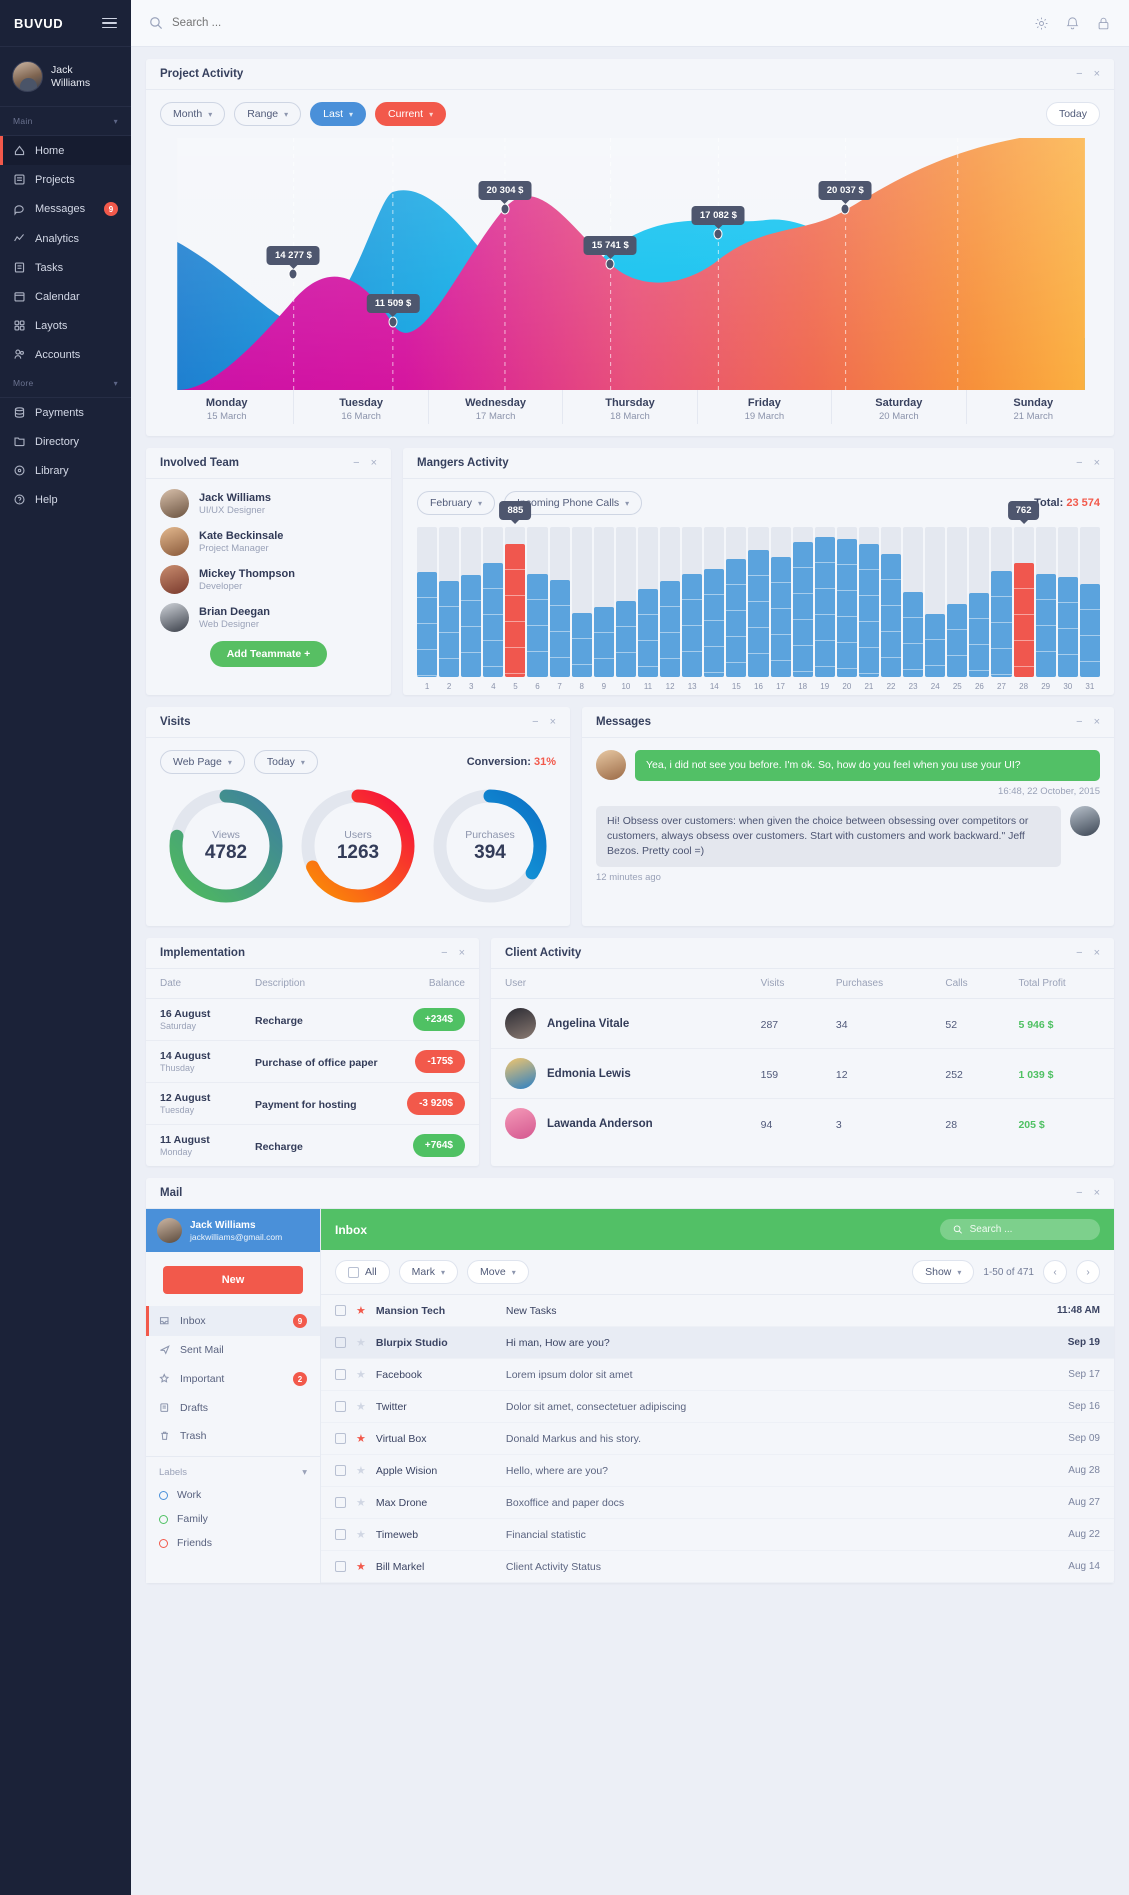  Describe the element at coordinates (268, 114) in the screenshot. I see `pa-filter-range: Range ▾` at that location.